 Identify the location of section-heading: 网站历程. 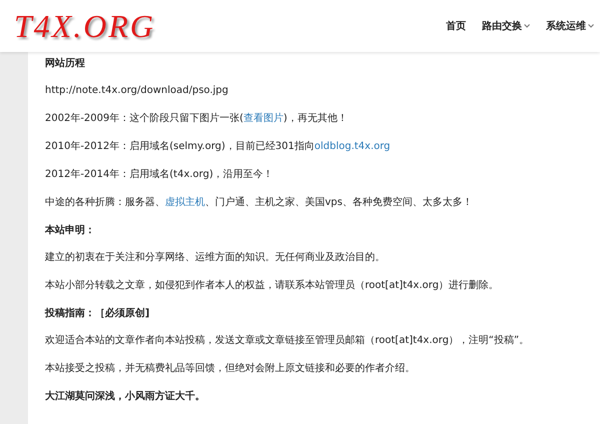
(65, 64).